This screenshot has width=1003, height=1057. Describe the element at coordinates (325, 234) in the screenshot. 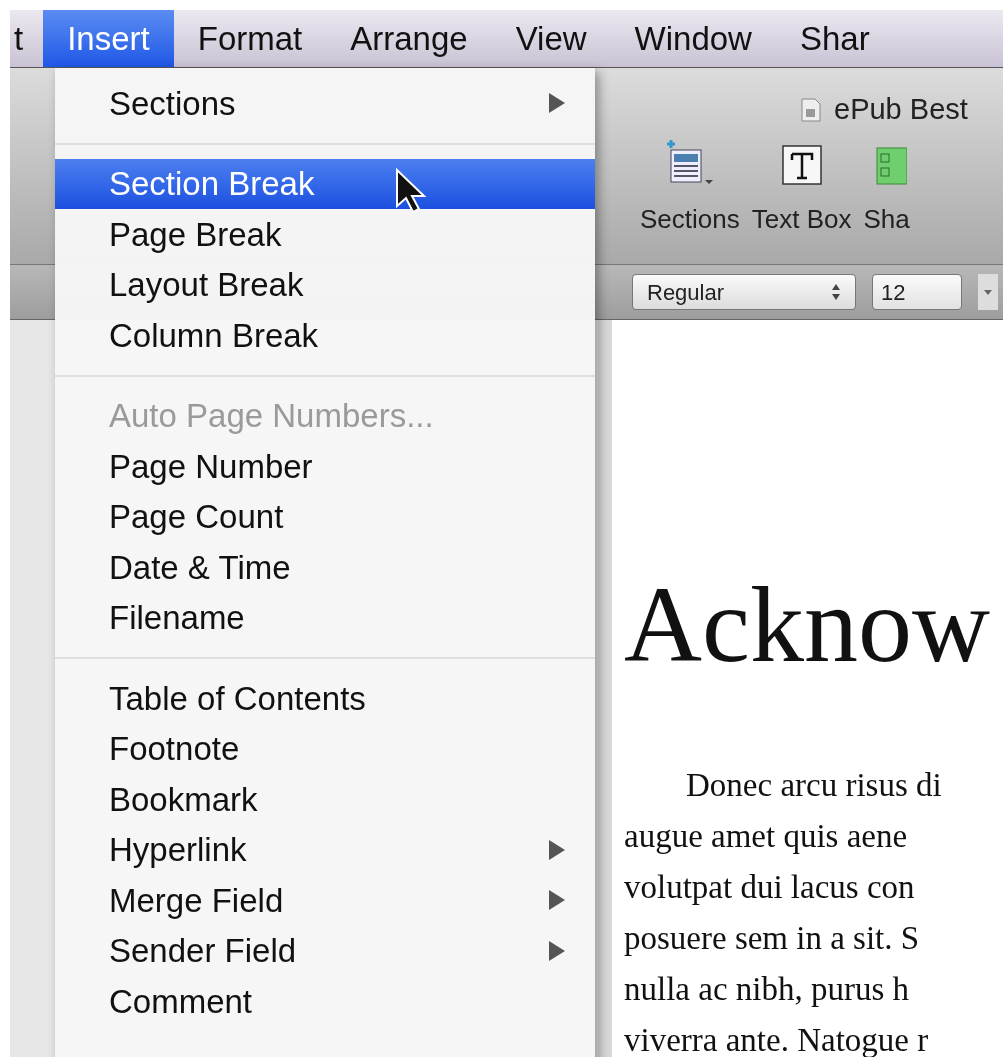

I see `menu-item: Page Break` at that location.